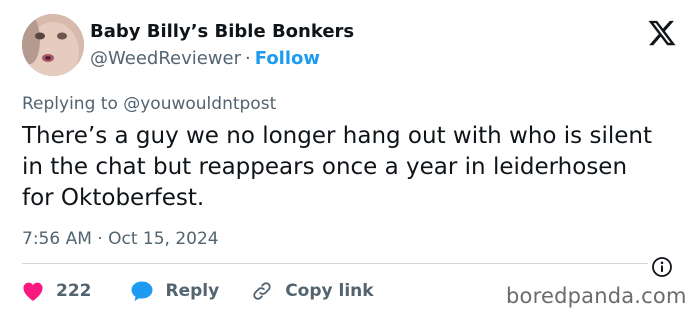  I want to click on author-handle-row: @WeedReviewer · Follow, so click(205, 58).